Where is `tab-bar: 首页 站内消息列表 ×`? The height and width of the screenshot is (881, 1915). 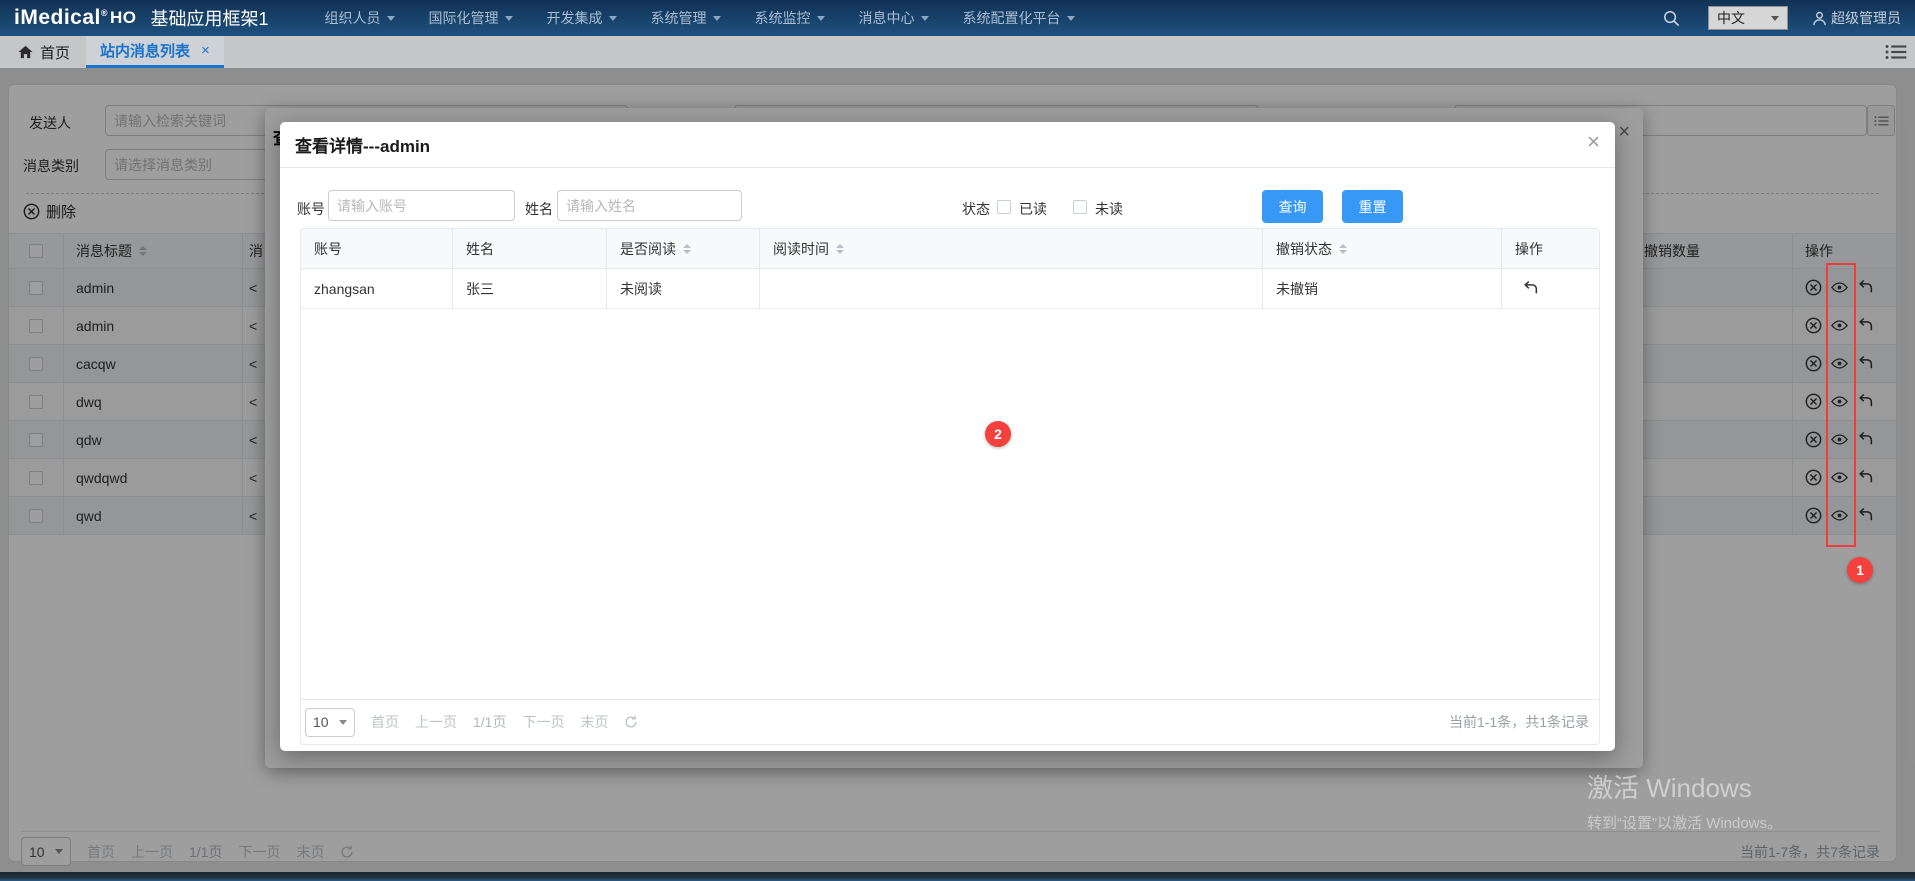 tab-bar: 首页 站内消息列表 × is located at coordinates (957, 52).